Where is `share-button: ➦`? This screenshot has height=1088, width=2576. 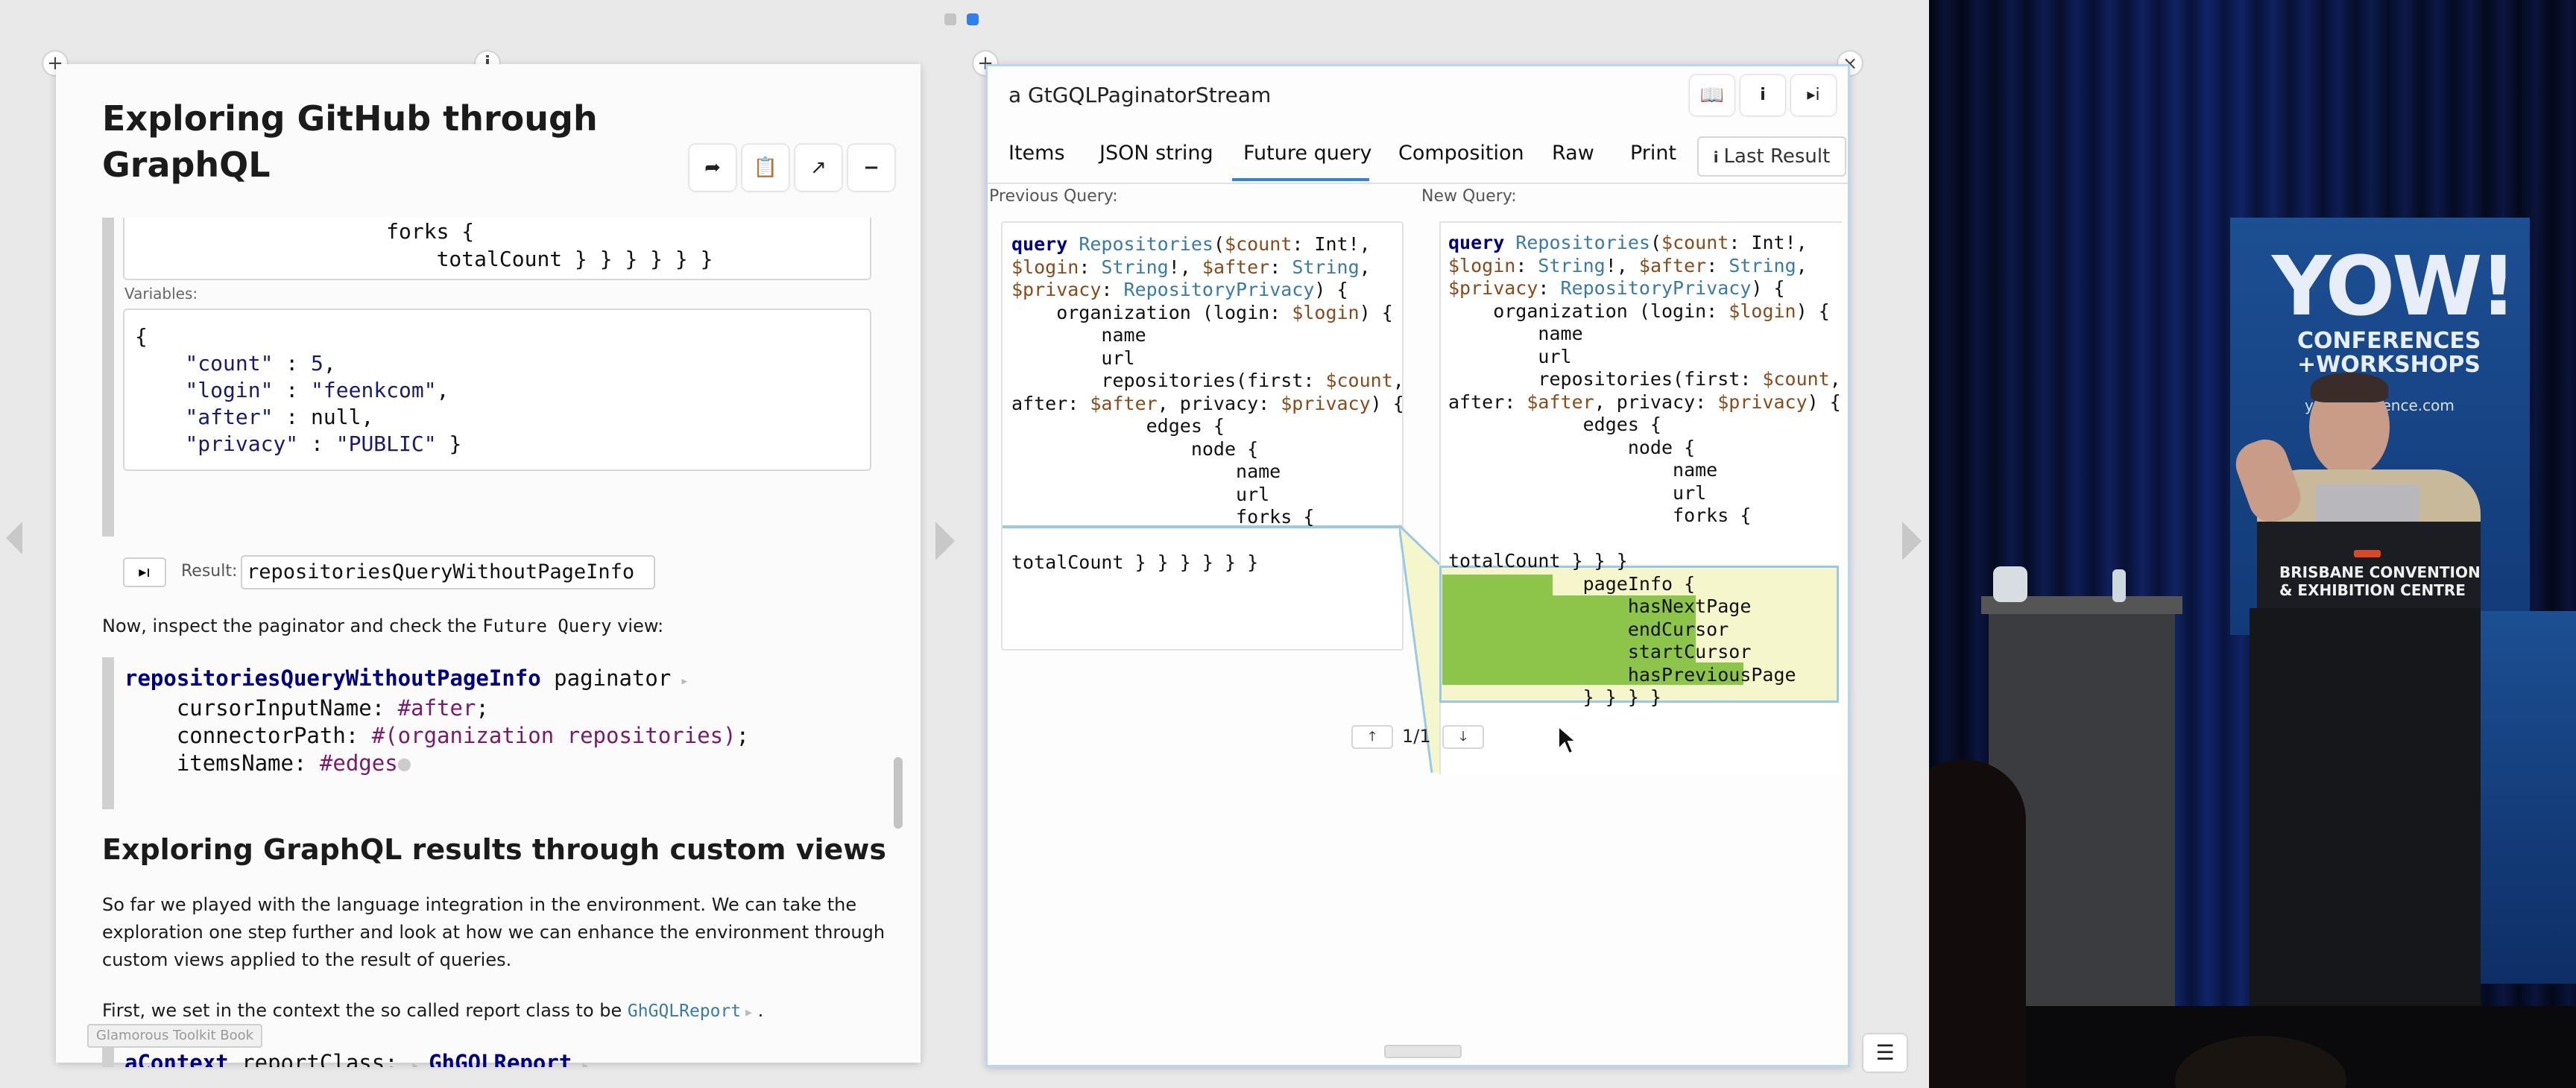
share-button: ➦ is located at coordinates (712, 168).